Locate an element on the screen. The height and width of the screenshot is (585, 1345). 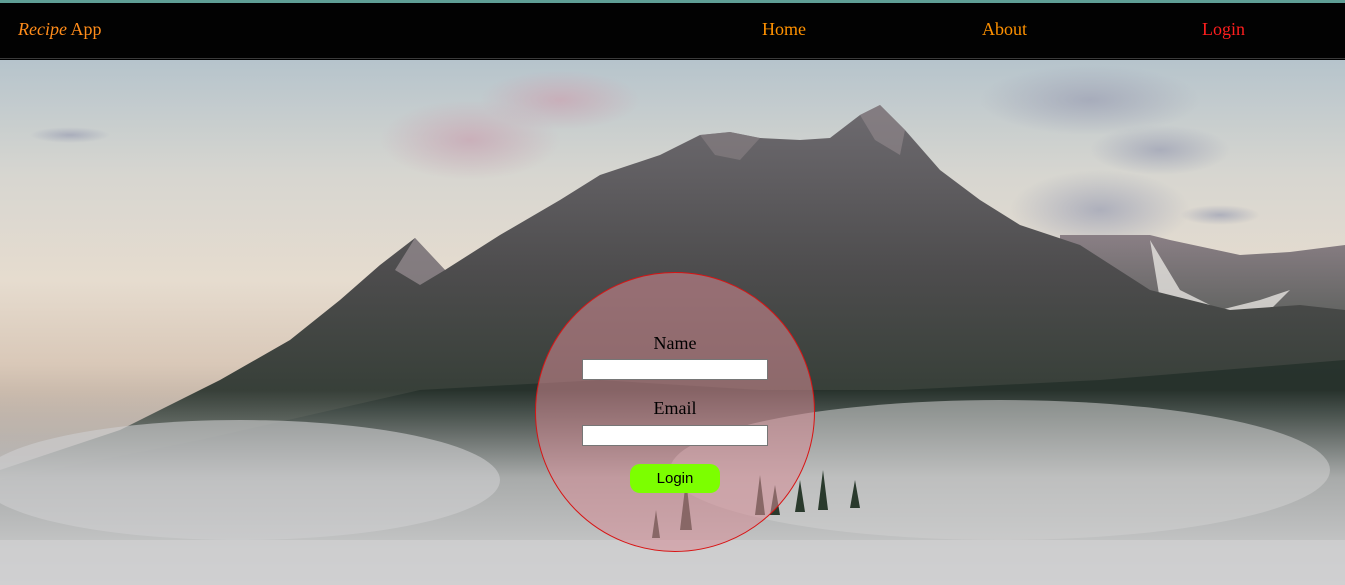
login-form: Name Email Login is located at coordinates (675, 412).